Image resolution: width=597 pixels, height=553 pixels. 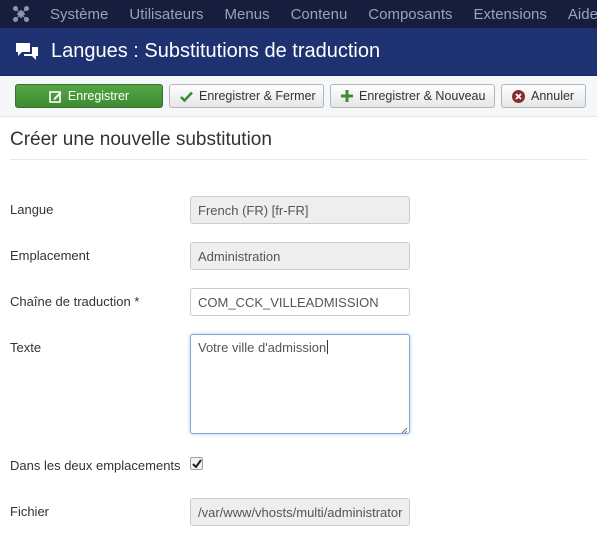 I want to click on nav-utilisateurs: Utilisateurs, so click(x=166, y=14).